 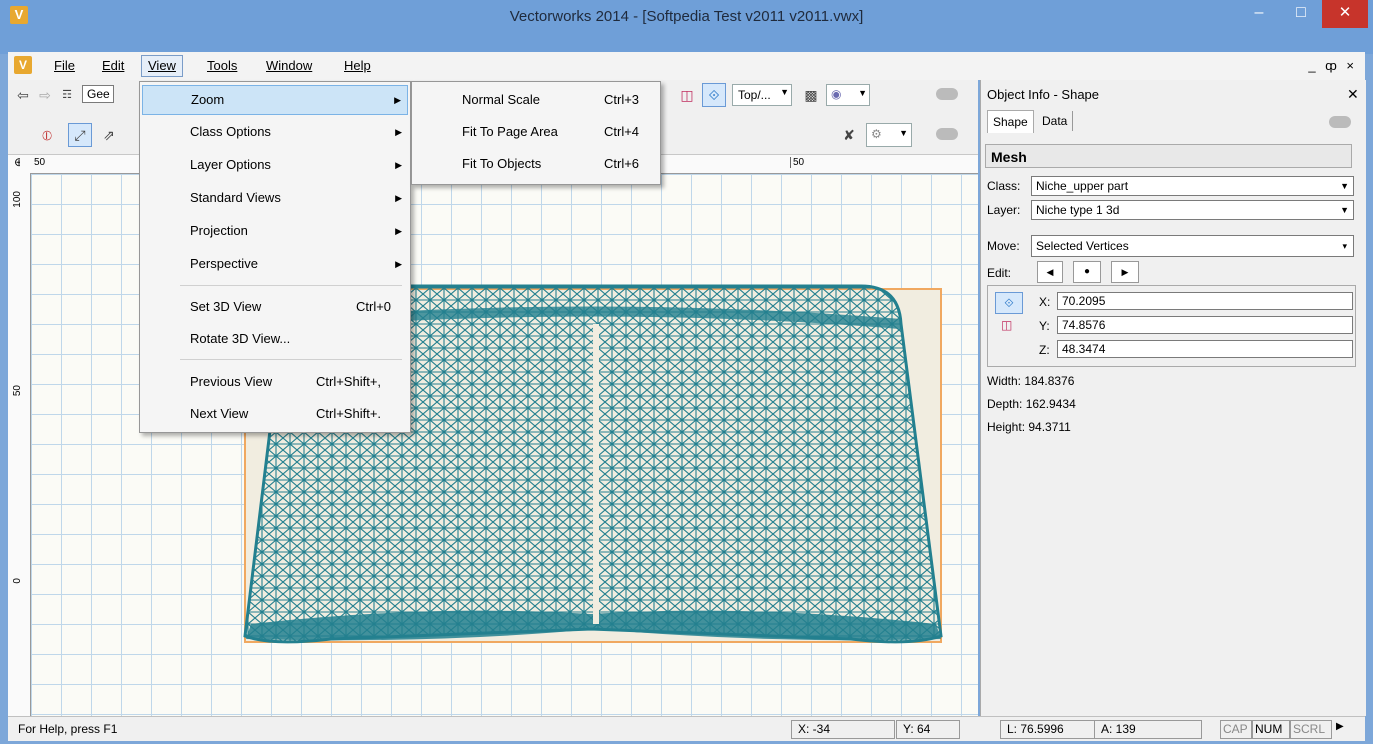 I want to click on document-icon: V, so click(x=23, y=65).